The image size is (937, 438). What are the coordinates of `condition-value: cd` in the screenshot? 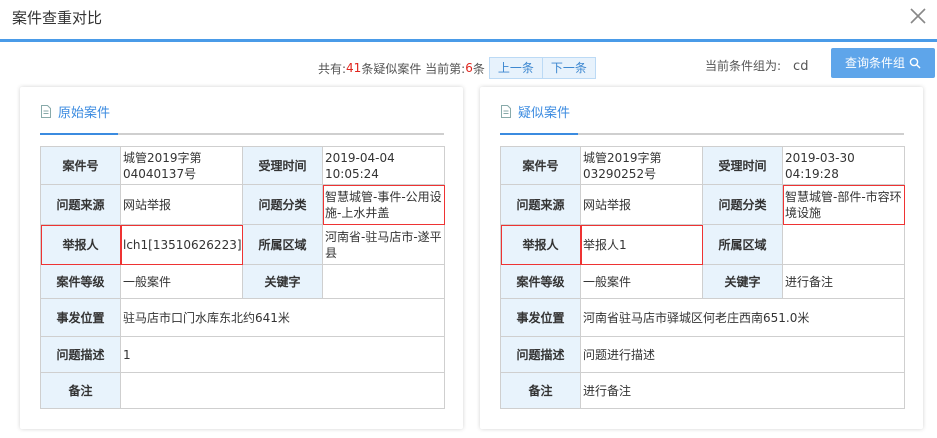 It's located at (801, 66).